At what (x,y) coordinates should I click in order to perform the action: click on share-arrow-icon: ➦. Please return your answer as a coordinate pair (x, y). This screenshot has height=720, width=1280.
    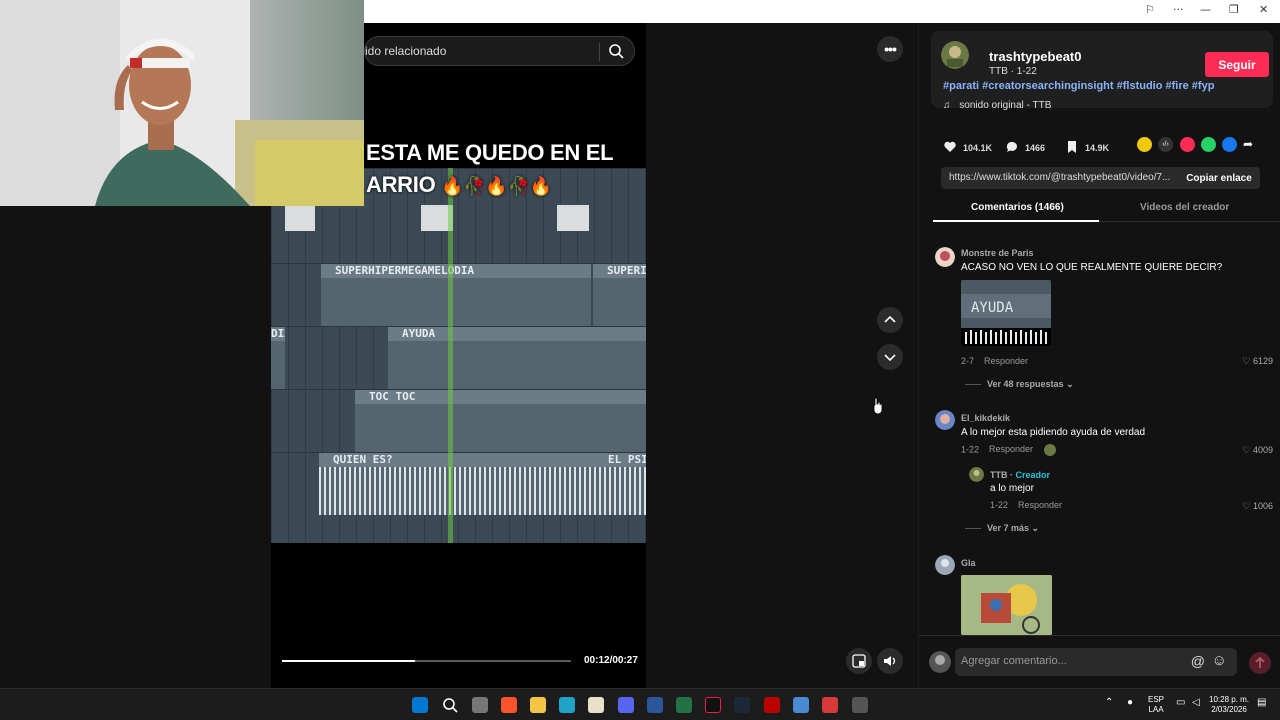
    Looking at the image, I should click on (1250, 144).